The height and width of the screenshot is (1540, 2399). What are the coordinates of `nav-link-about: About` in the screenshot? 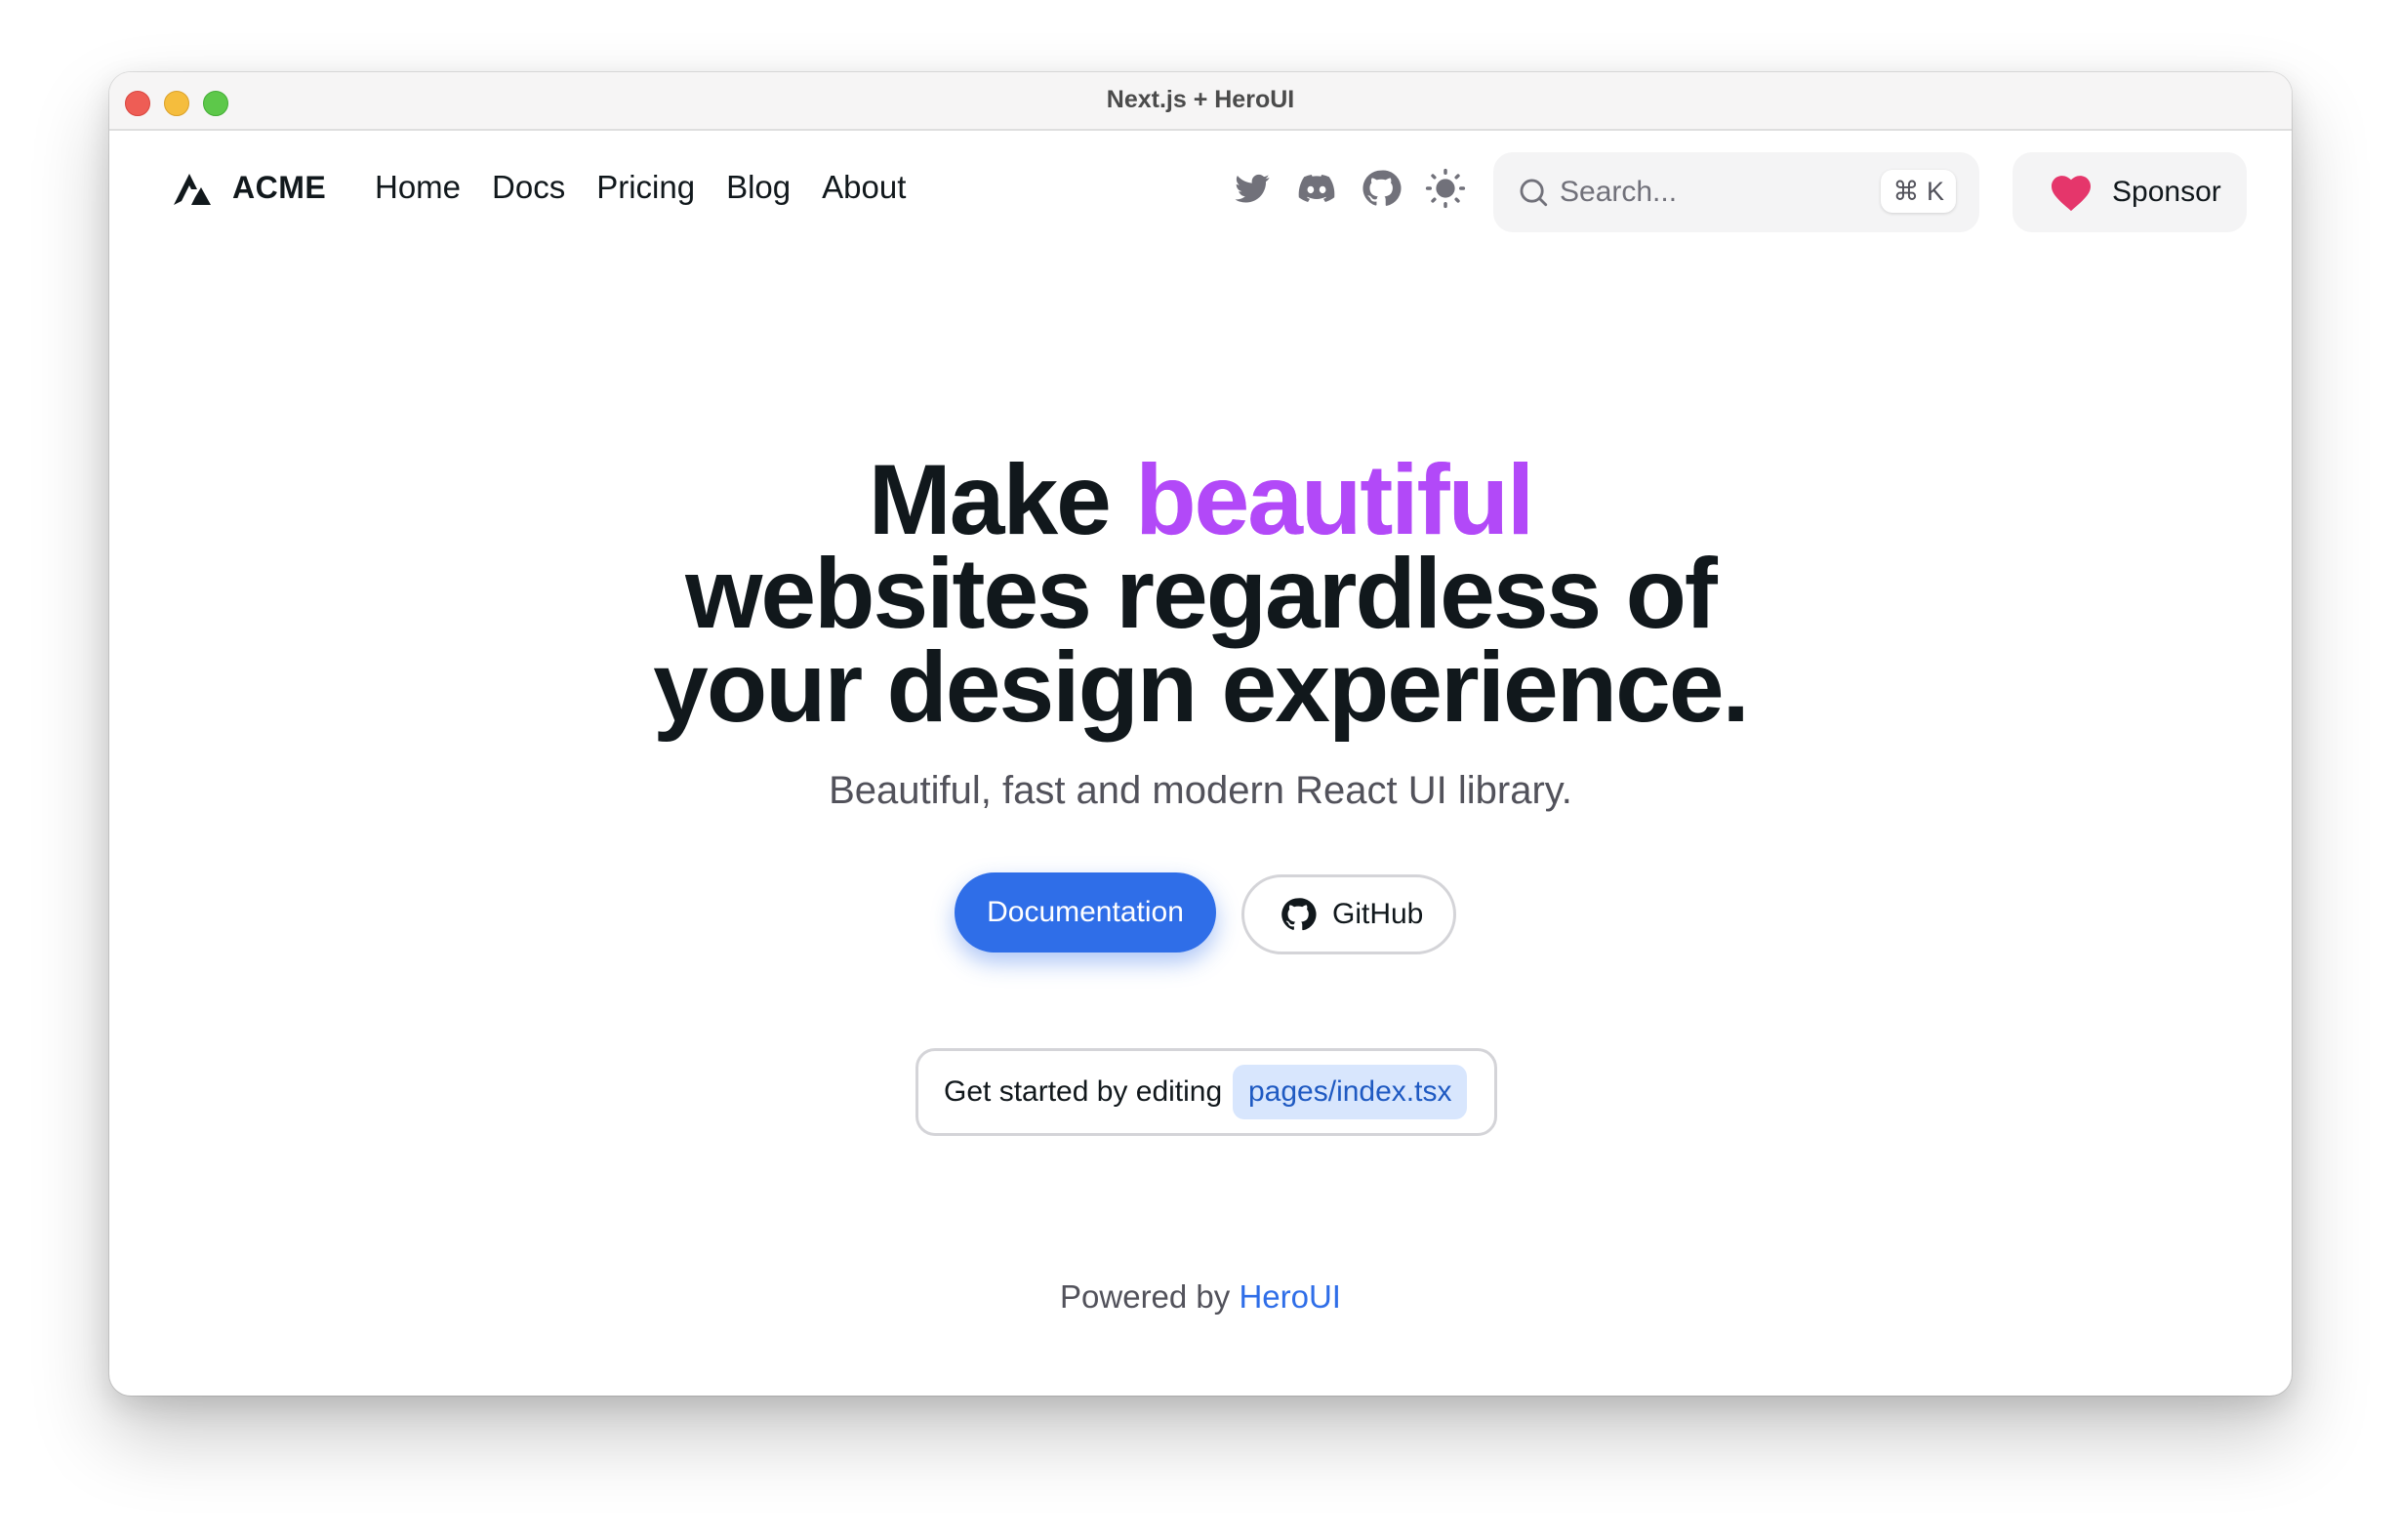 It's located at (864, 187).